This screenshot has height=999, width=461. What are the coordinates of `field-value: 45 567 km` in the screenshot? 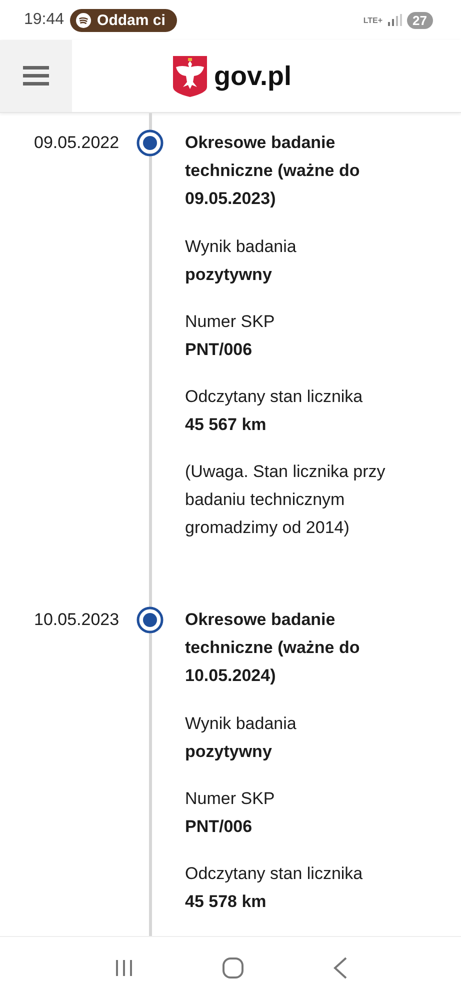 It's located at (226, 425).